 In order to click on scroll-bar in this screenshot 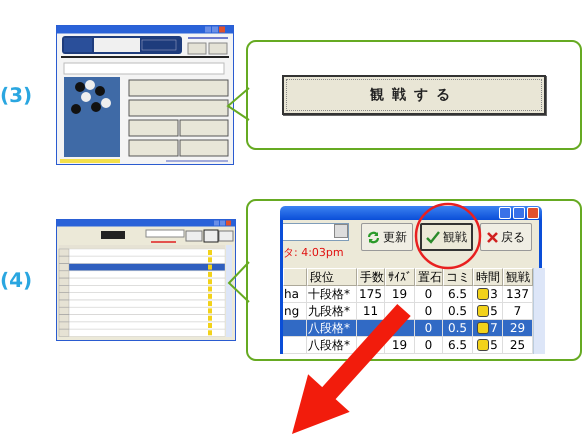, I will do `click(539, 311)`.